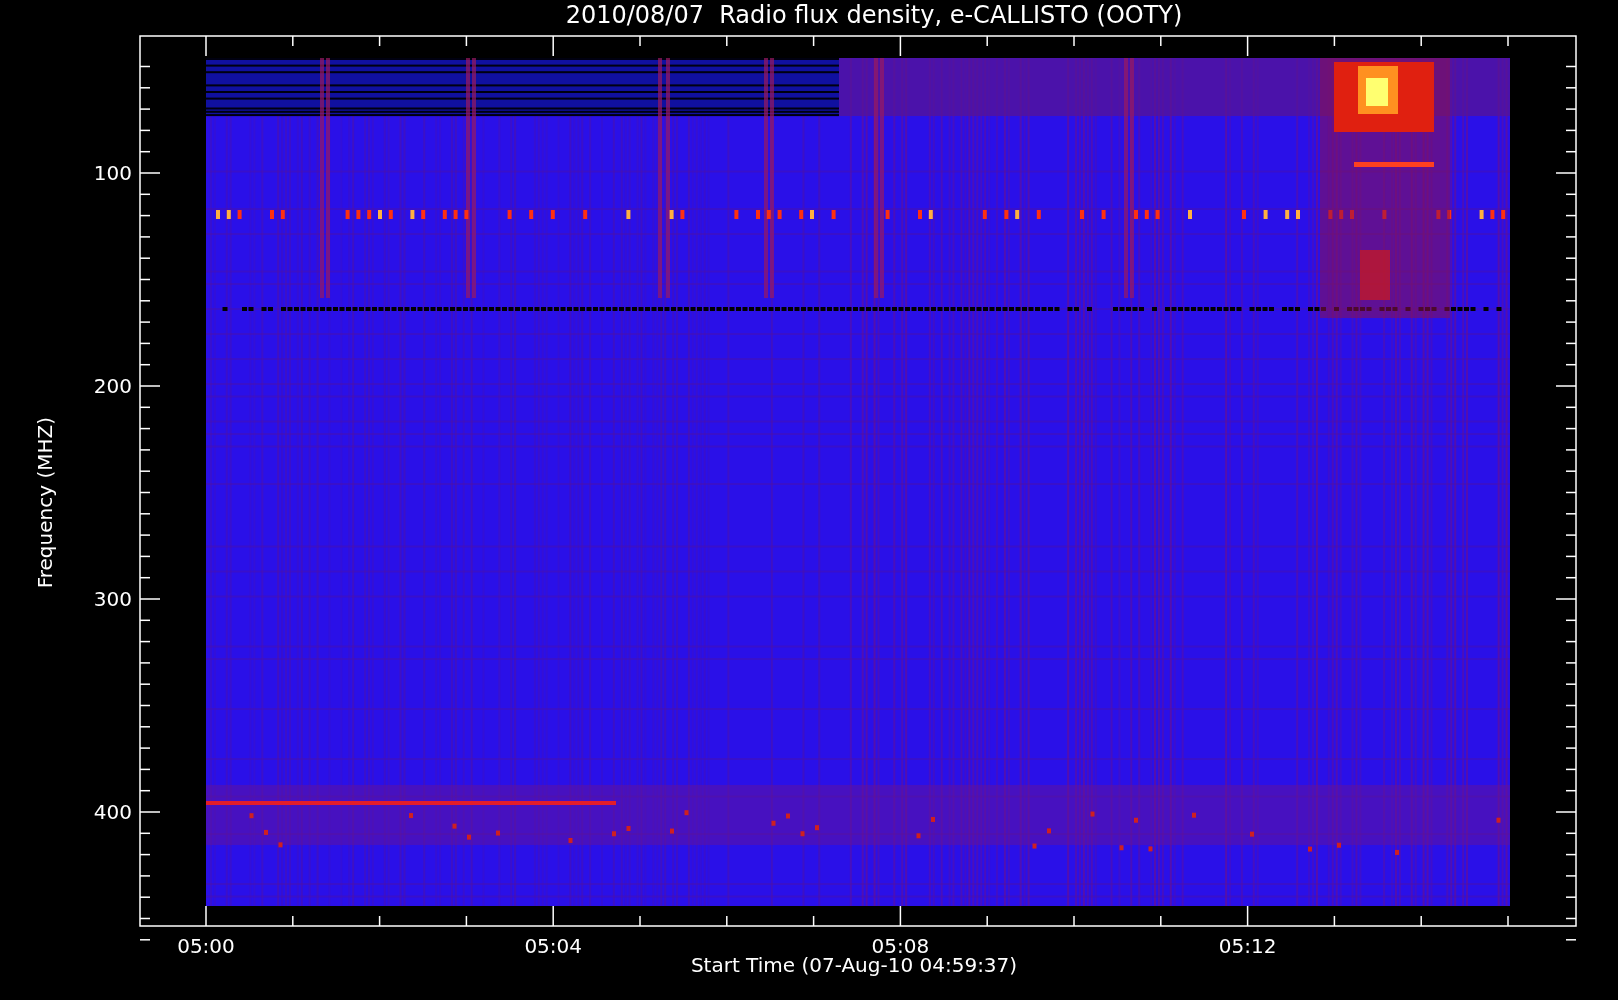 This screenshot has width=1618, height=1000. Describe the element at coordinates (112, 599) in the screenshot. I see `tick-label: 300` at that location.